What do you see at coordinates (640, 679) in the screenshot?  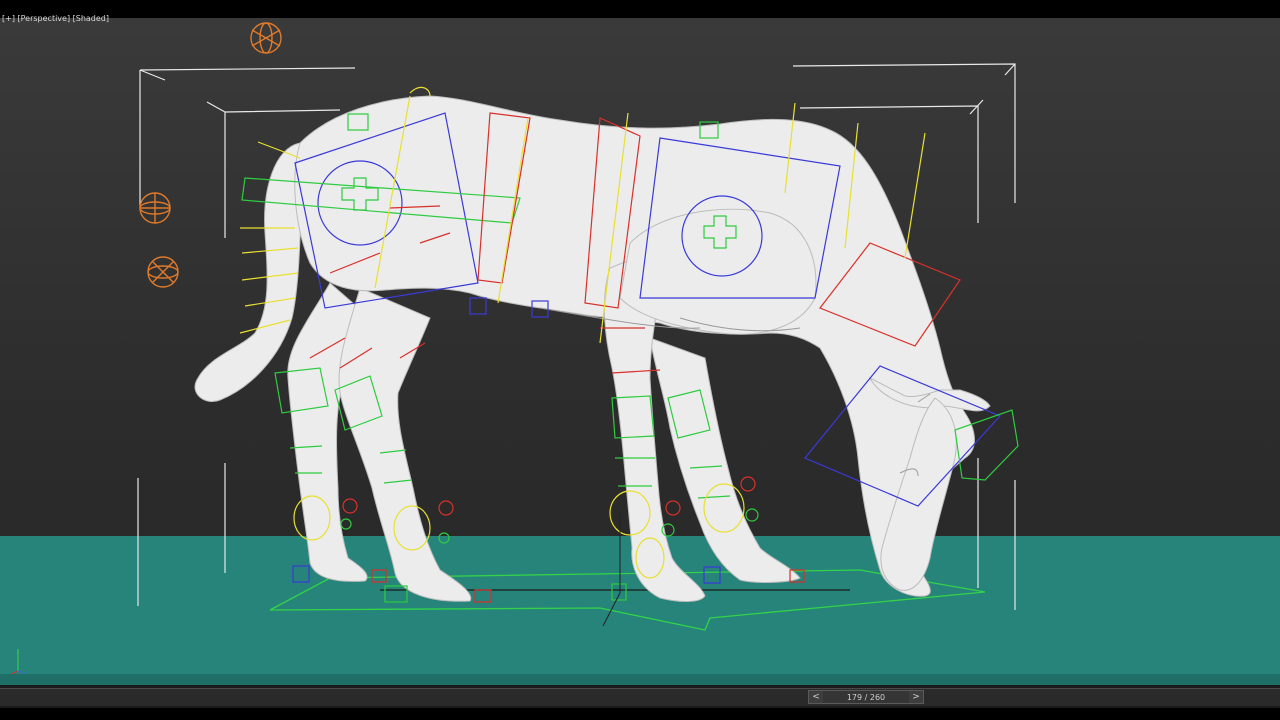 I see `ground-edge` at bounding box center [640, 679].